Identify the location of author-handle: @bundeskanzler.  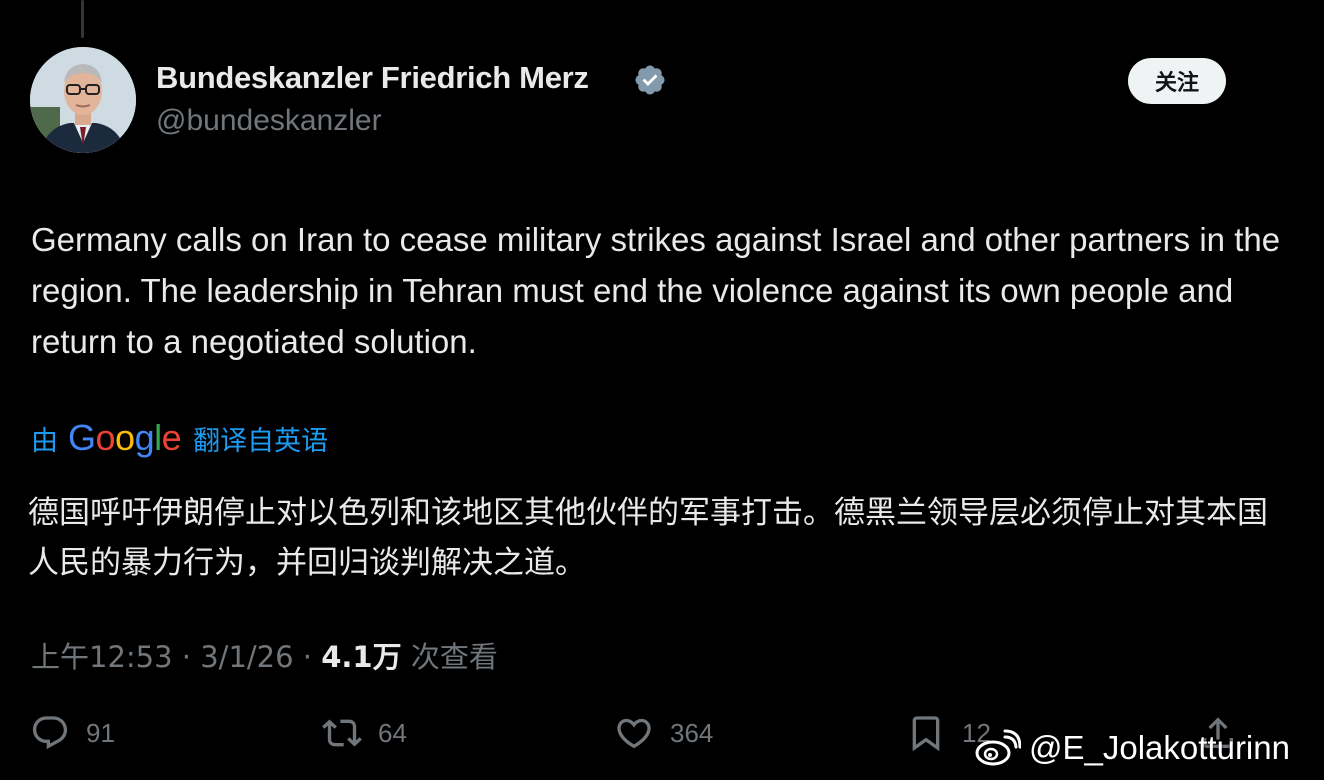
(269, 121).